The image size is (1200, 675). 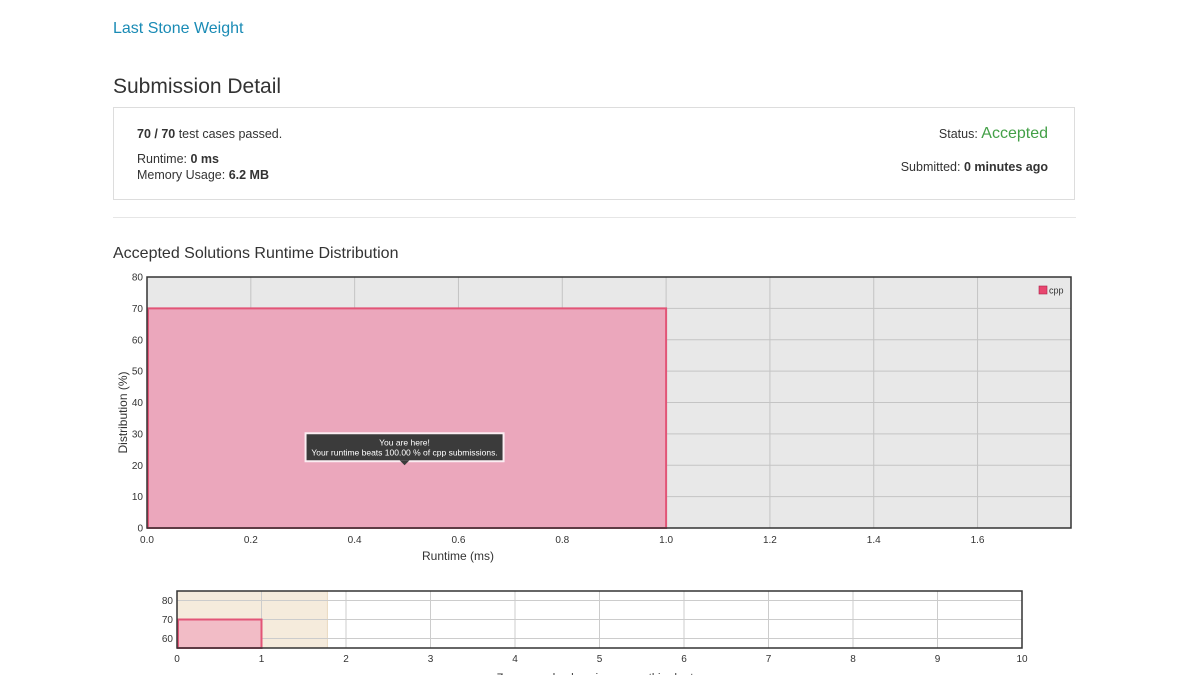 What do you see at coordinates (123, 412) in the screenshot?
I see `y-axis-title: Distribution (%)` at bounding box center [123, 412].